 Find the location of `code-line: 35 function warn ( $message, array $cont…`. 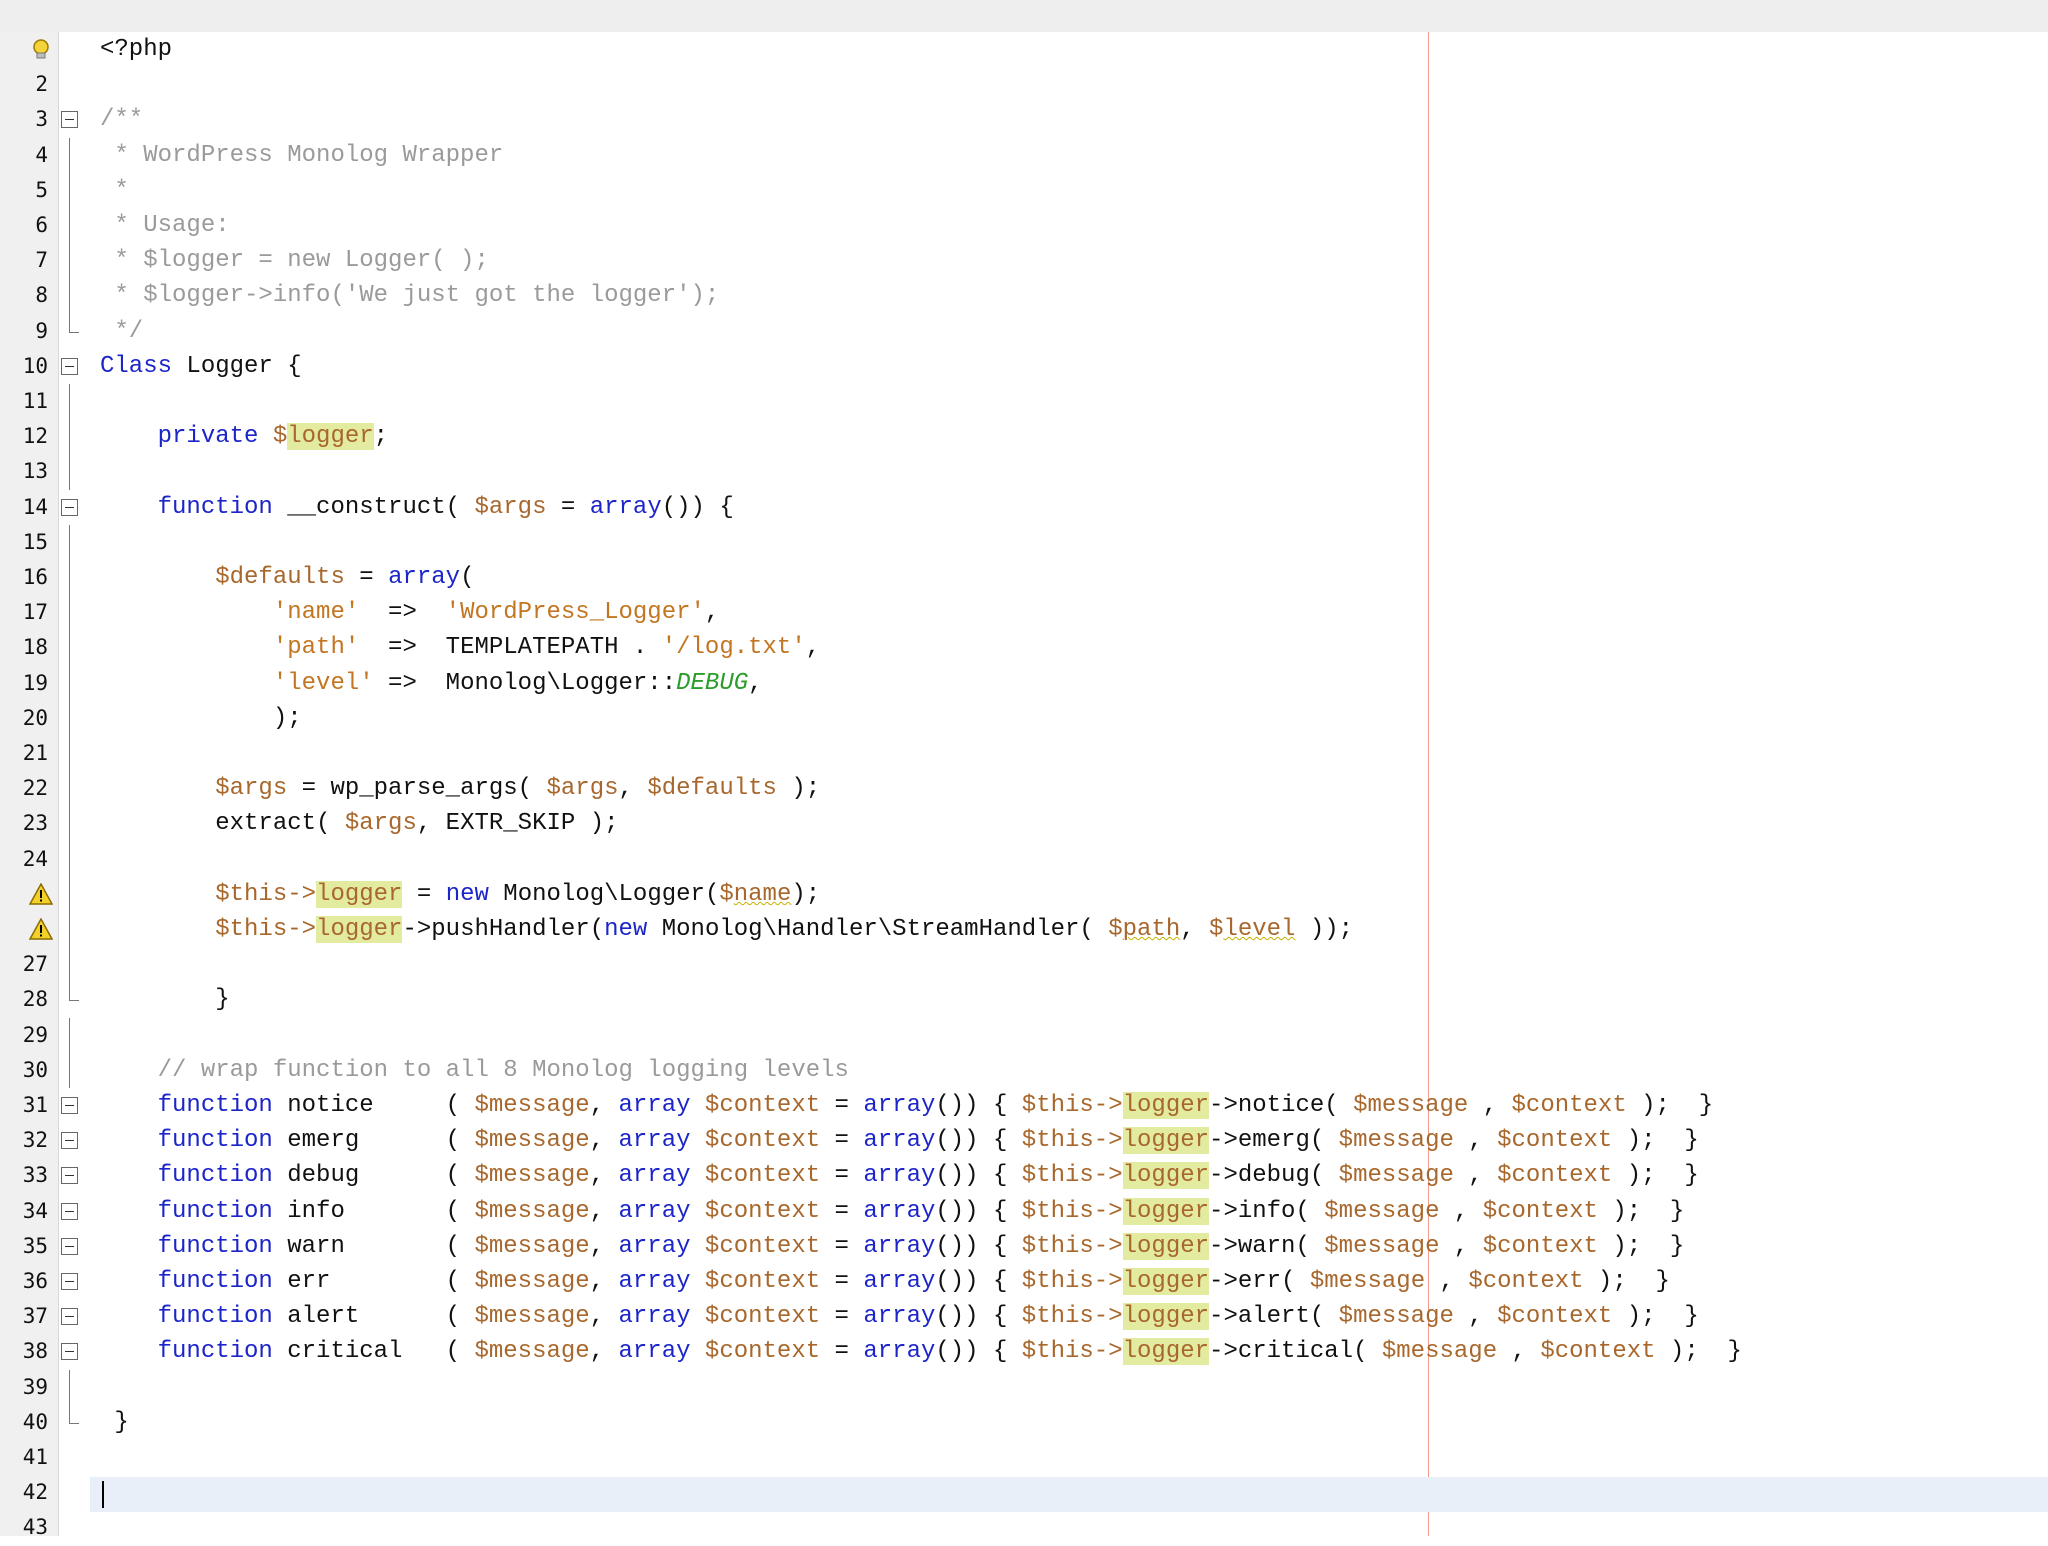

code-line: 35 function warn ( $message, array $cont… is located at coordinates (1024, 1246).